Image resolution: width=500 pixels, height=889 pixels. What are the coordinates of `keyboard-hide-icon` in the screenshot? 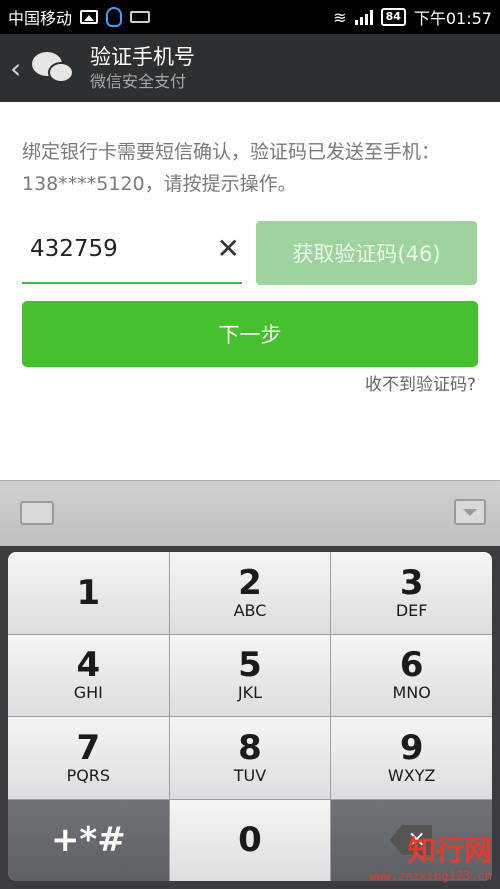 It's located at (470, 512).